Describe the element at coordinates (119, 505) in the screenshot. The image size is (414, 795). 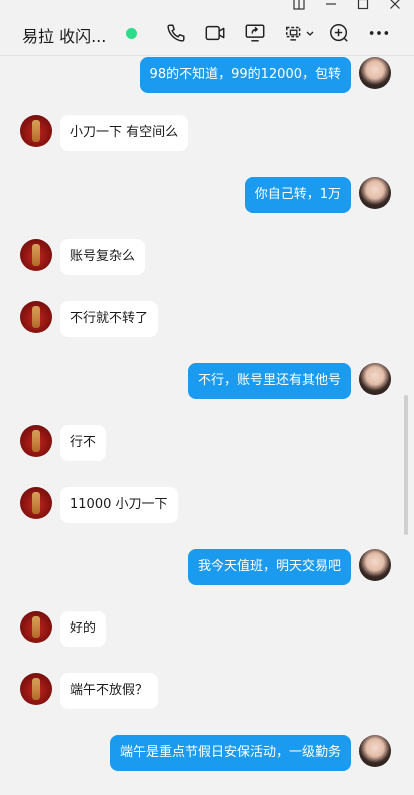
I see `message-bubble-other: 11000 小刀一下` at that location.